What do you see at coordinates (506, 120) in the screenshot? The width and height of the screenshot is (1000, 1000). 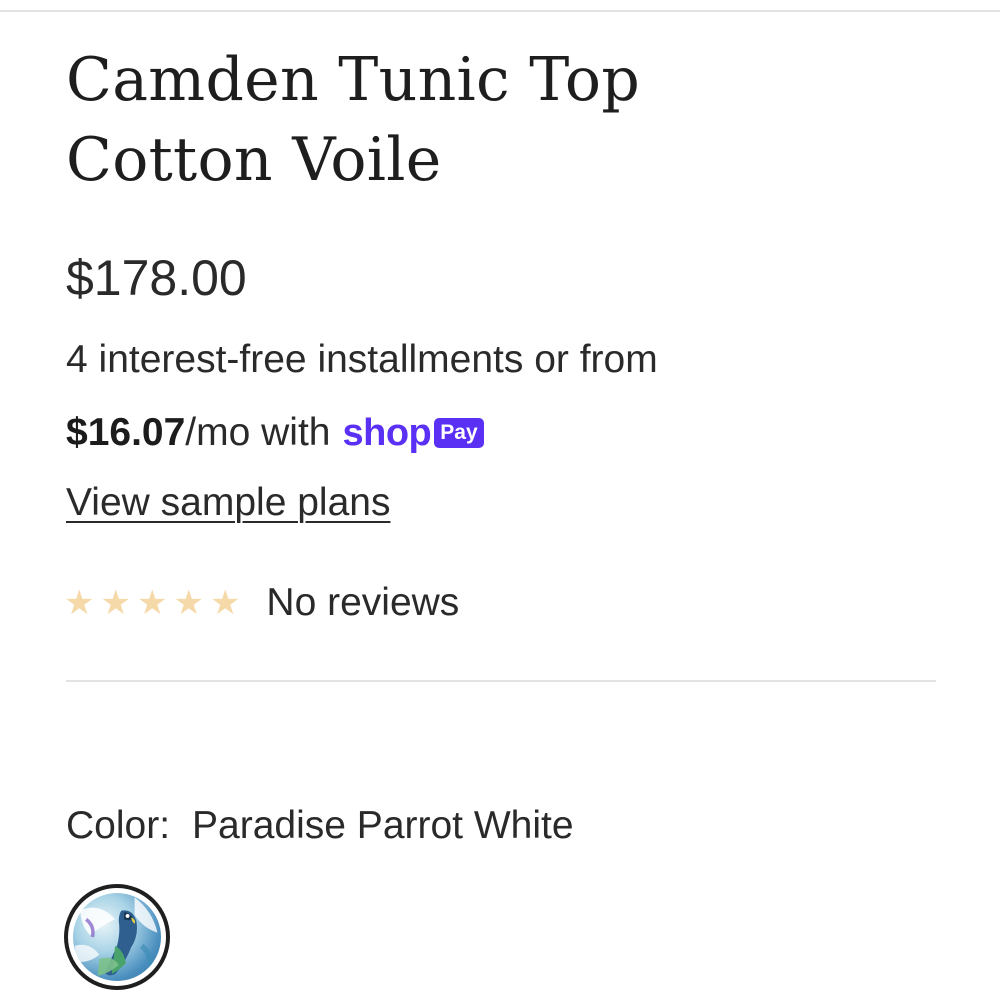 I see `product-title: Camden Tunic Top Cotton Voile` at bounding box center [506, 120].